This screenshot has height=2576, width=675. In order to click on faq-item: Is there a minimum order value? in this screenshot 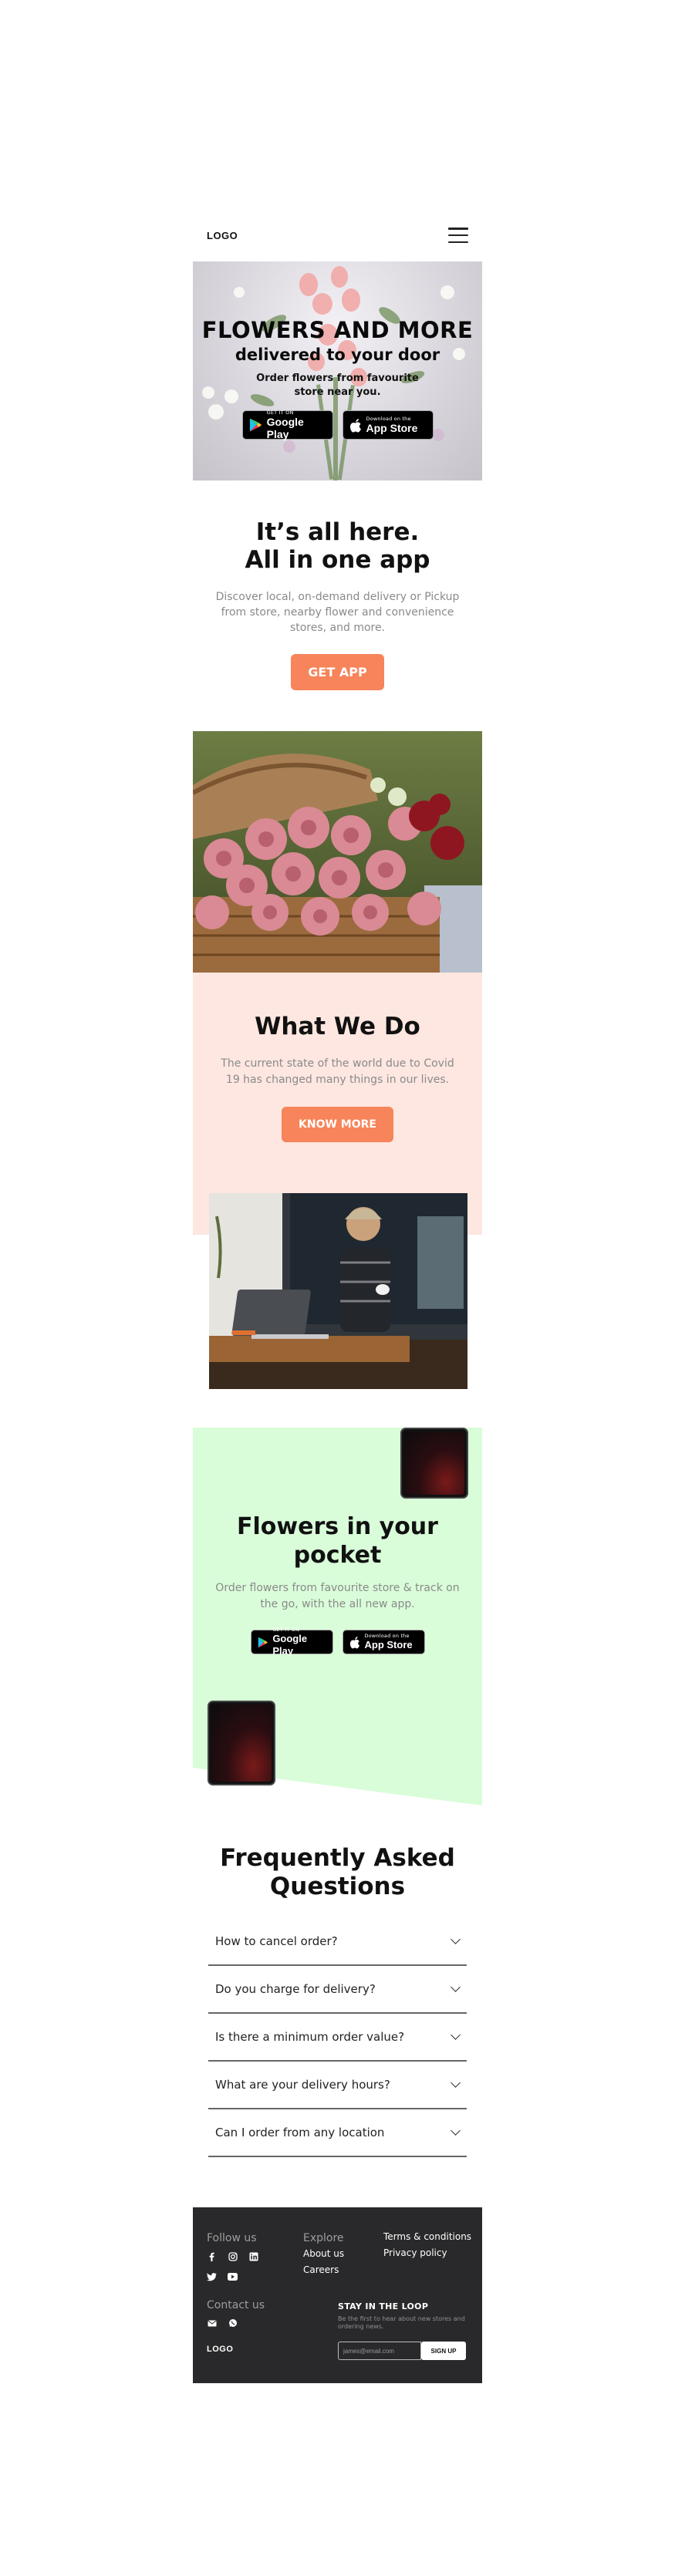, I will do `click(337, 2038)`.